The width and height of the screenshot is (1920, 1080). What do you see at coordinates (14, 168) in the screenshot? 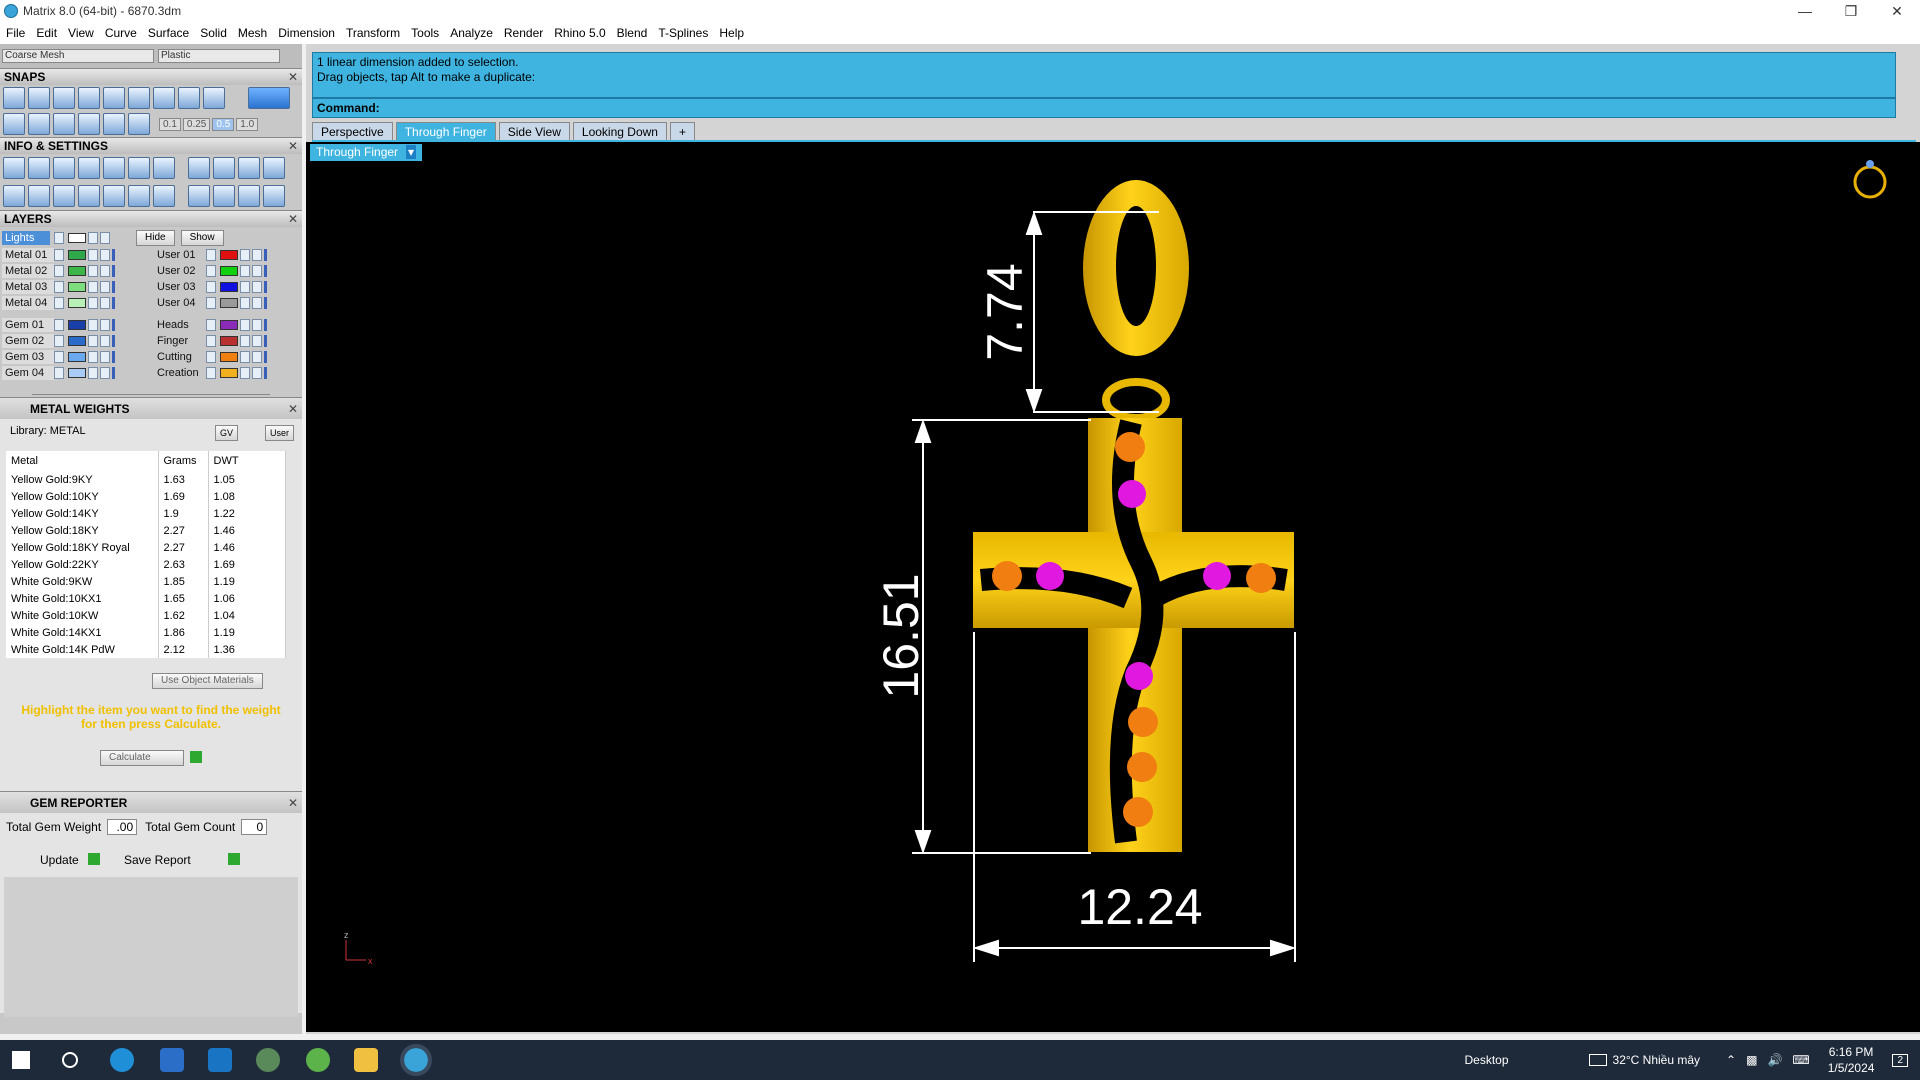
I see `settings-icon` at bounding box center [14, 168].